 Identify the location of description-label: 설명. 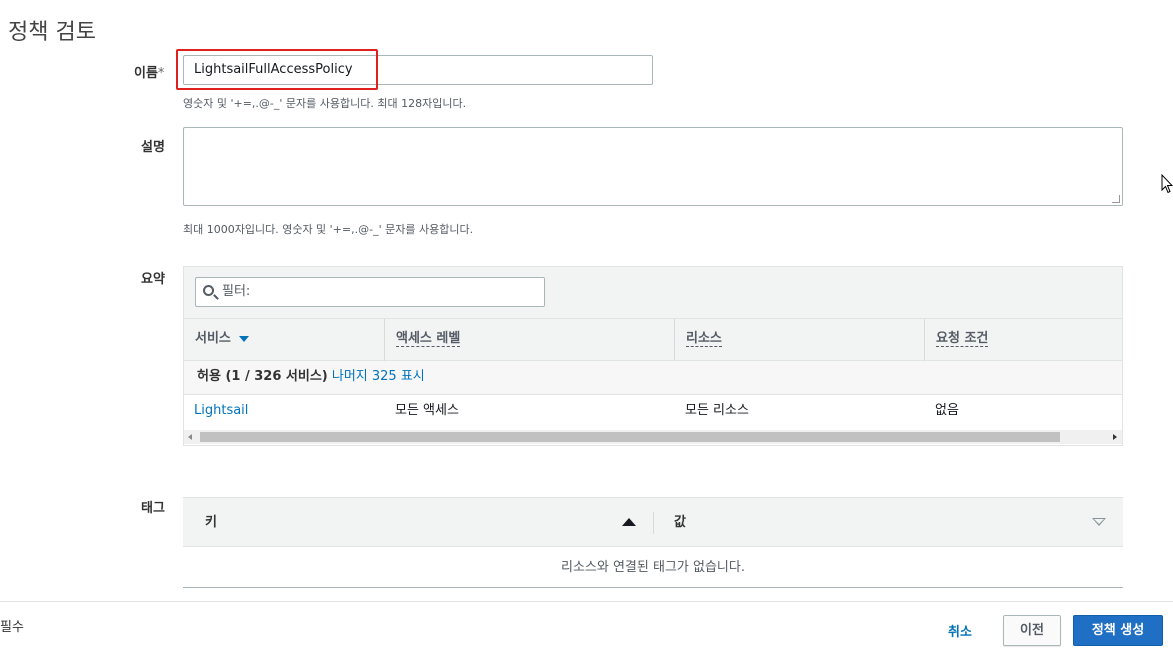
(153, 147).